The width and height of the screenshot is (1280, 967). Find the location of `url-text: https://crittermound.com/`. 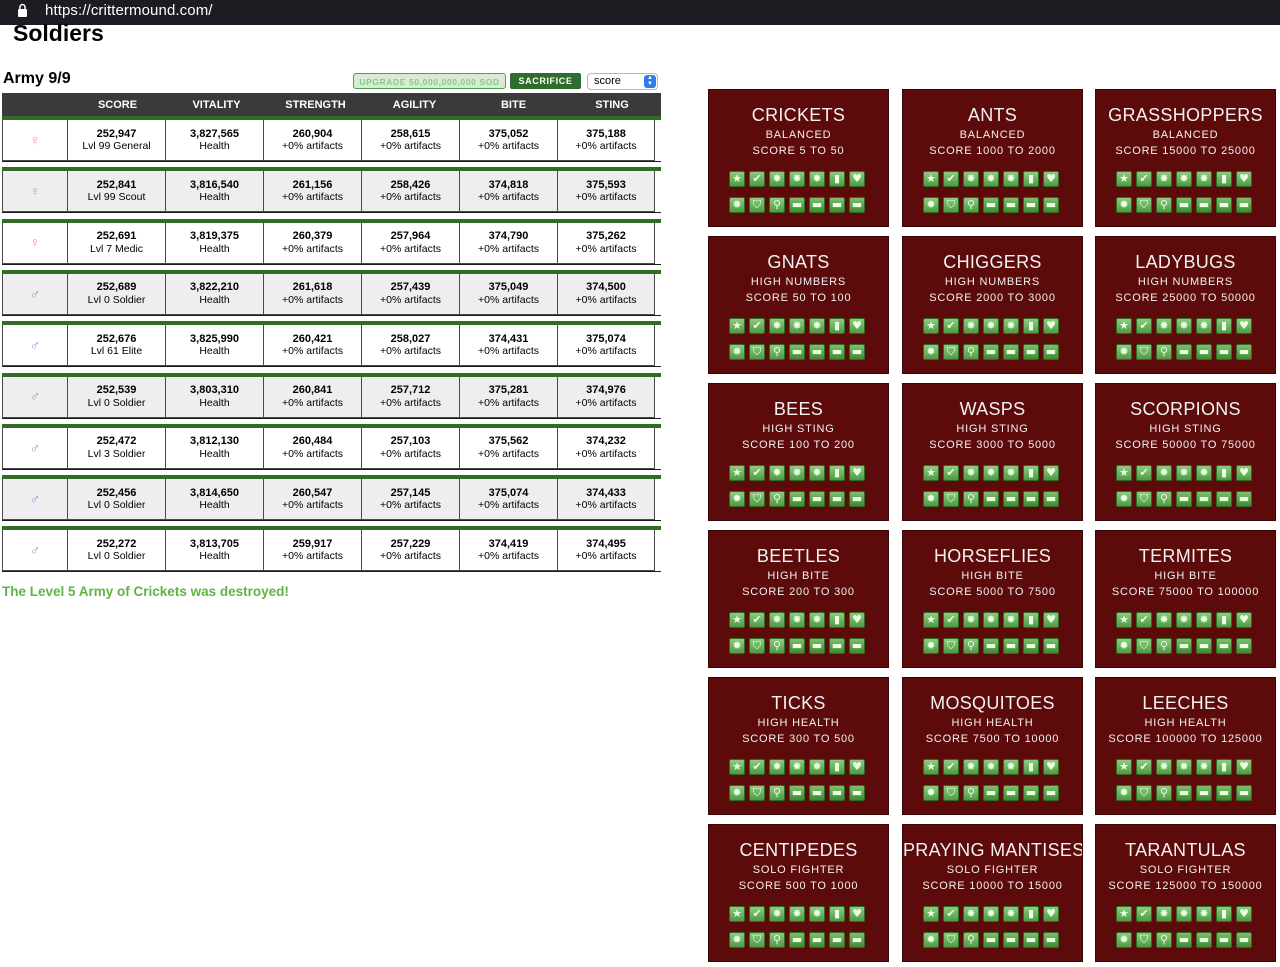

url-text: https://crittermound.com/ is located at coordinates (129, 11).